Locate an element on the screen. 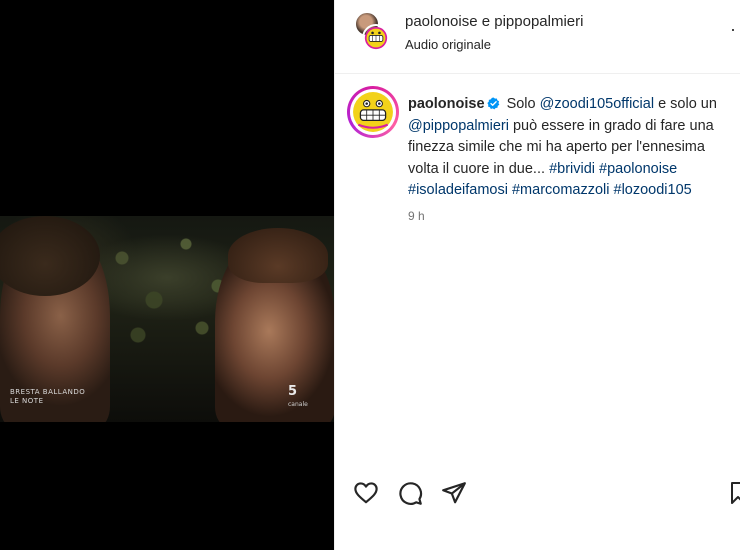 This screenshot has width=740, height=550. caption-avatar is located at coordinates (373, 112).